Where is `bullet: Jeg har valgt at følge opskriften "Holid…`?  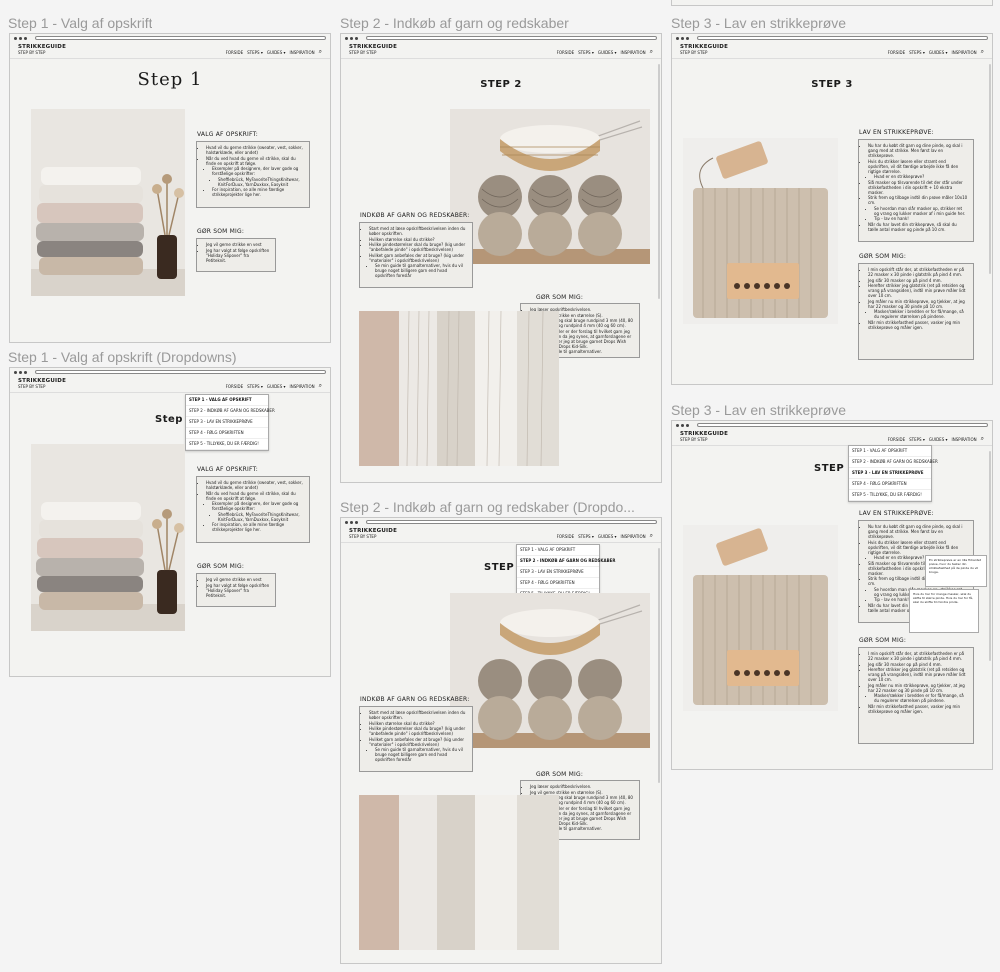 bullet: Jeg har valgt at følge opskriften "Holid… is located at coordinates (238, 590).